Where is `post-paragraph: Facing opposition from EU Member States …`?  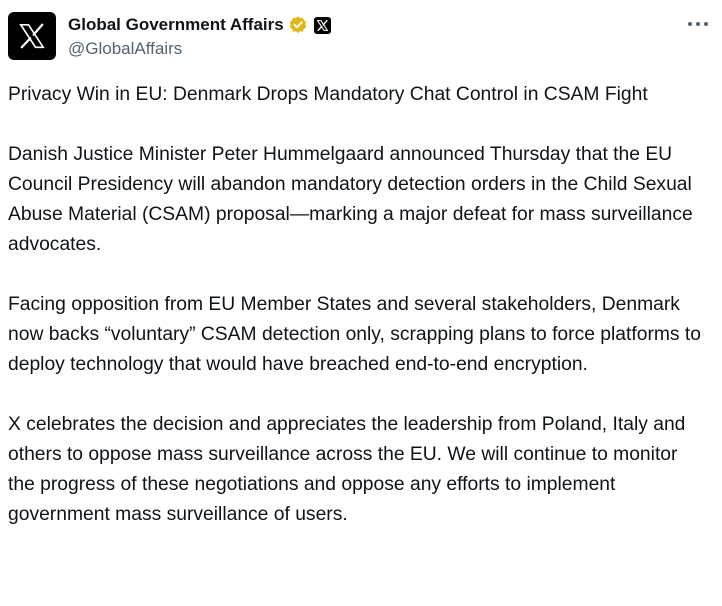
post-paragraph: Facing opposition from EU Member States … is located at coordinates (355, 334).